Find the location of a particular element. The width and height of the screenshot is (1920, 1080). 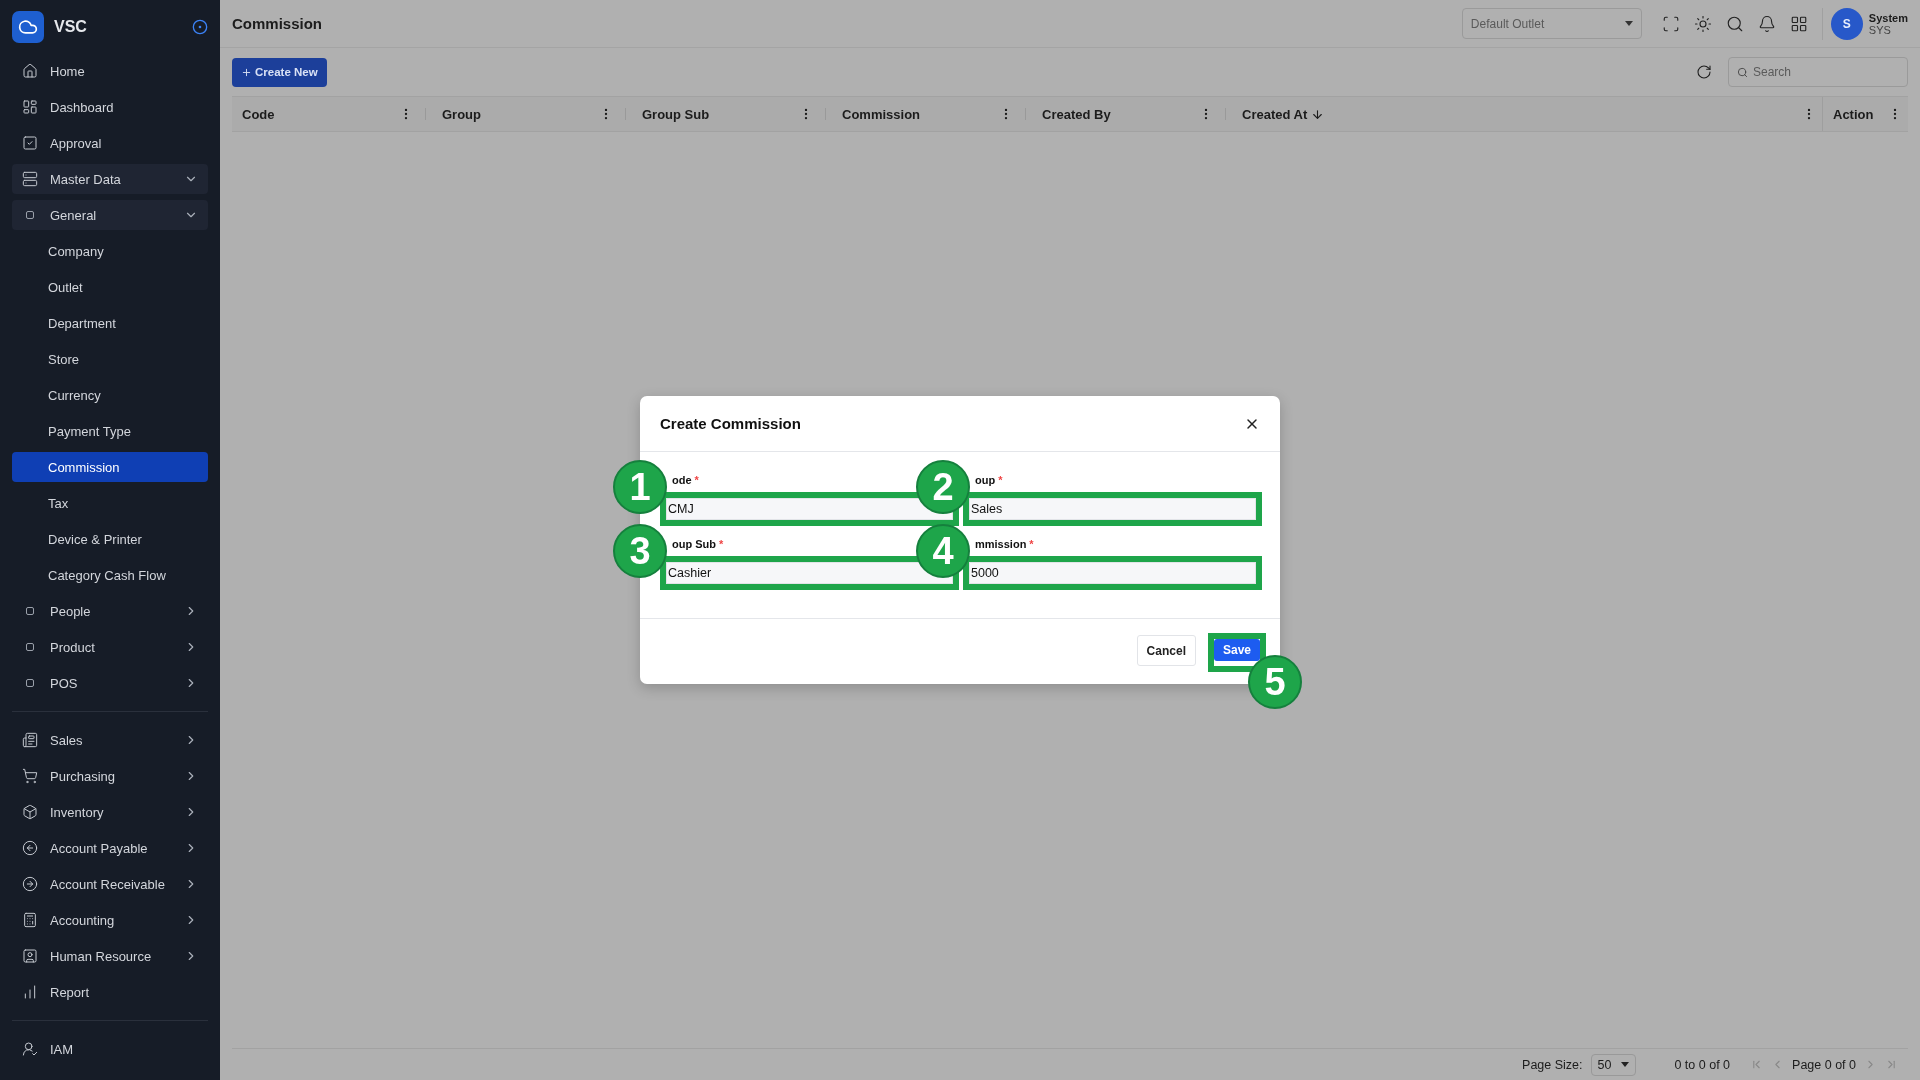

checkbox-icon is located at coordinates (30, 143).